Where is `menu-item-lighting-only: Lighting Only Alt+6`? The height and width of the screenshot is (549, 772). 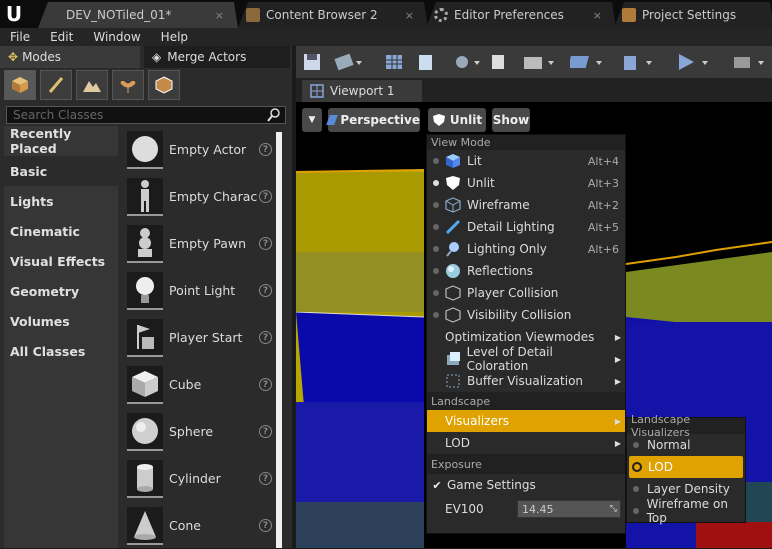 menu-item-lighting-only: Lighting Only Alt+6 is located at coordinates (526, 249).